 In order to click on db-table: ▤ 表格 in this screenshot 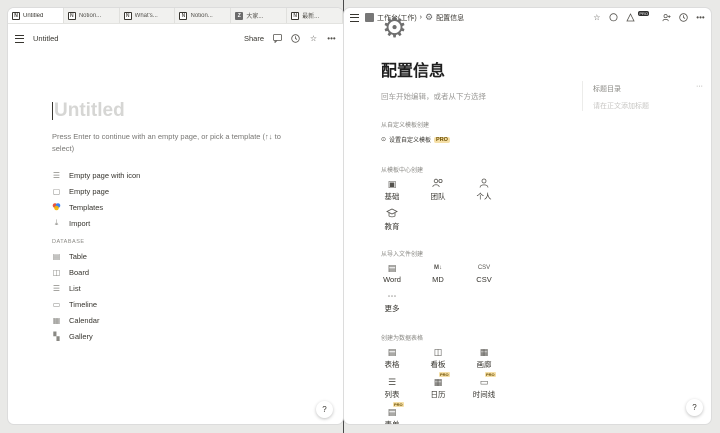, I will do `click(392, 358)`.